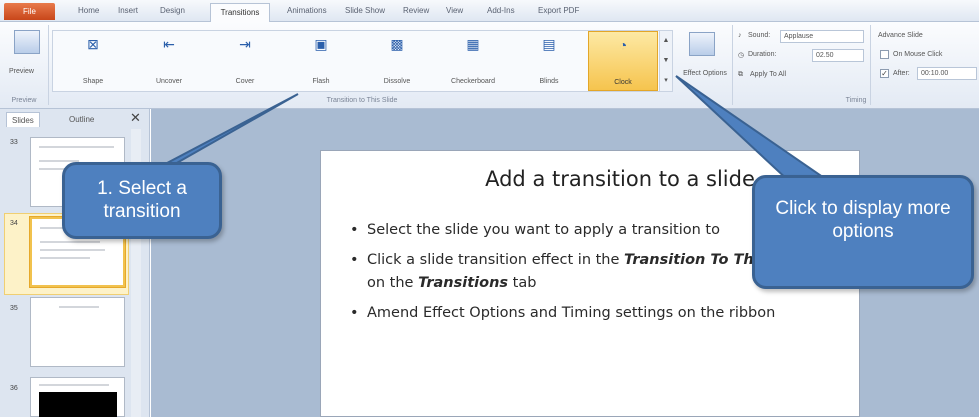 Image resolution: width=979 pixels, height=417 pixels. What do you see at coordinates (321, 61) in the screenshot?
I see `transition-flash: ▣ Flash` at bounding box center [321, 61].